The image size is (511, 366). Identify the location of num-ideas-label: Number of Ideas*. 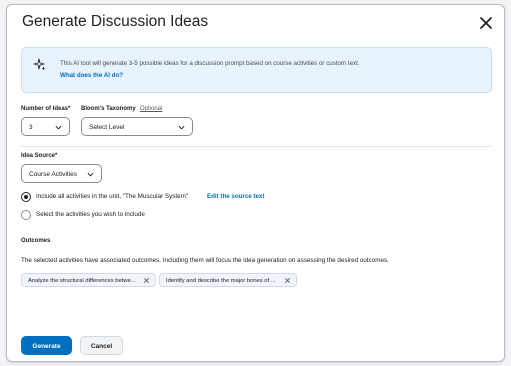
(46, 109).